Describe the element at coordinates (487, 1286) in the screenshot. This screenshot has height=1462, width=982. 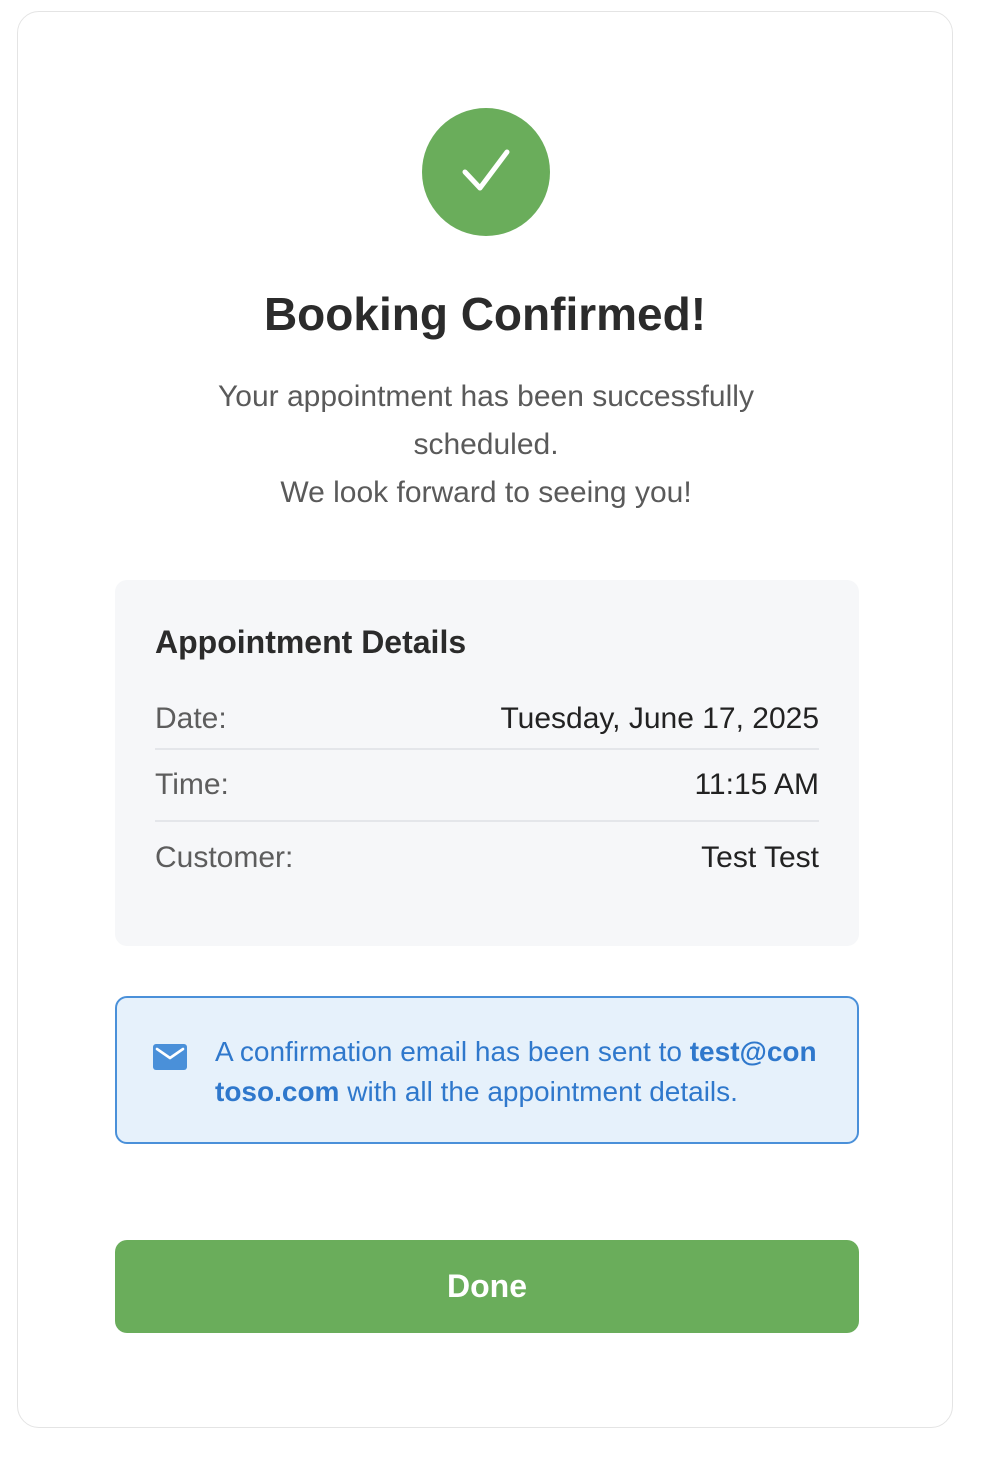
I see `done-button: Done` at that location.